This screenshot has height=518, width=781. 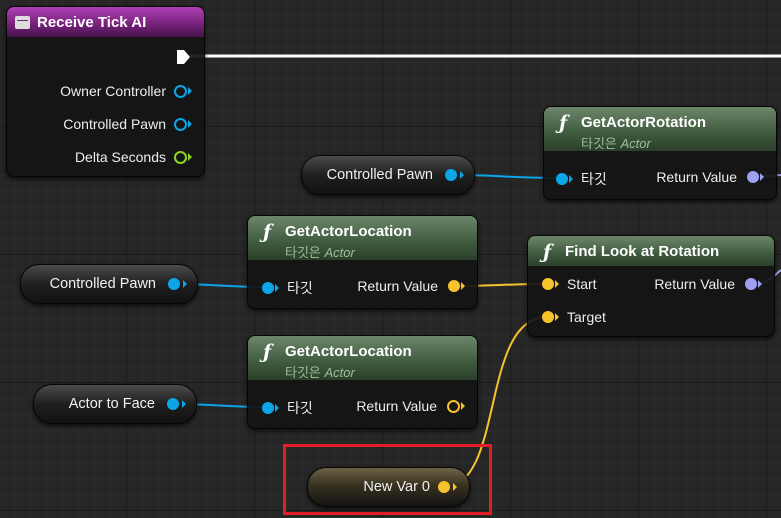 I want to click on actor-to-face-variable-label: Actor to Face, so click(x=111, y=404).